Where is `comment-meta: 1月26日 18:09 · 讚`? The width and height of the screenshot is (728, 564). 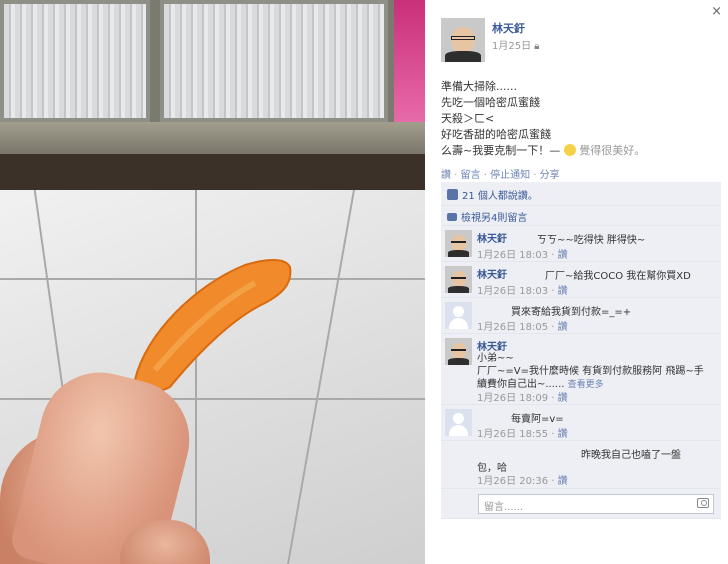 comment-meta: 1月26日 18:09 · 讚 is located at coordinates (522, 398).